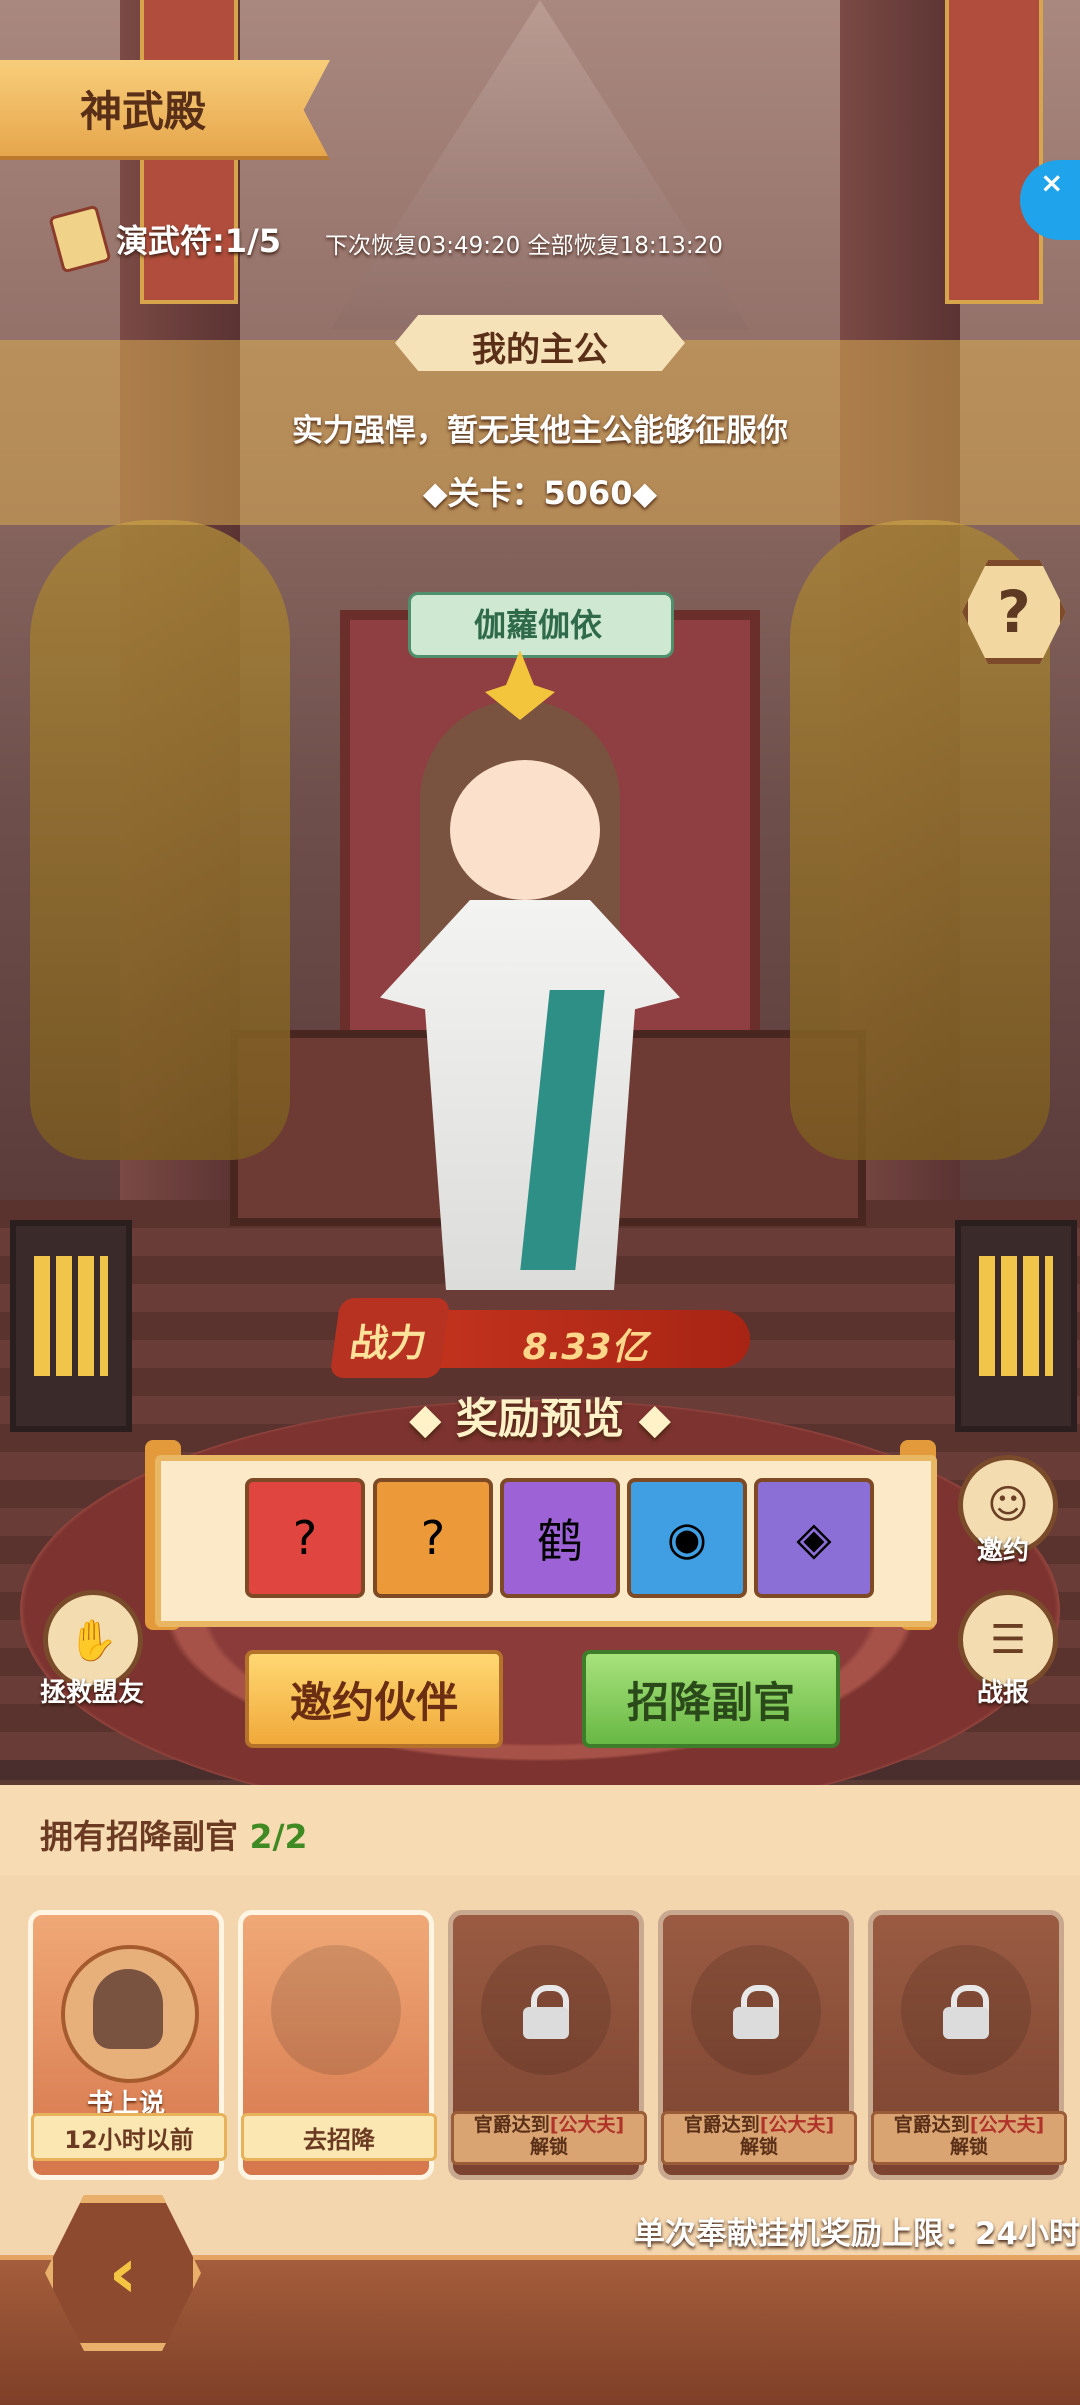 The image size is (1080, 2405). What do you see at coordinates (199, 241) in the screenshot?
I see `ticket-count: 演武符:1/5` at bounding box center [199, 241].